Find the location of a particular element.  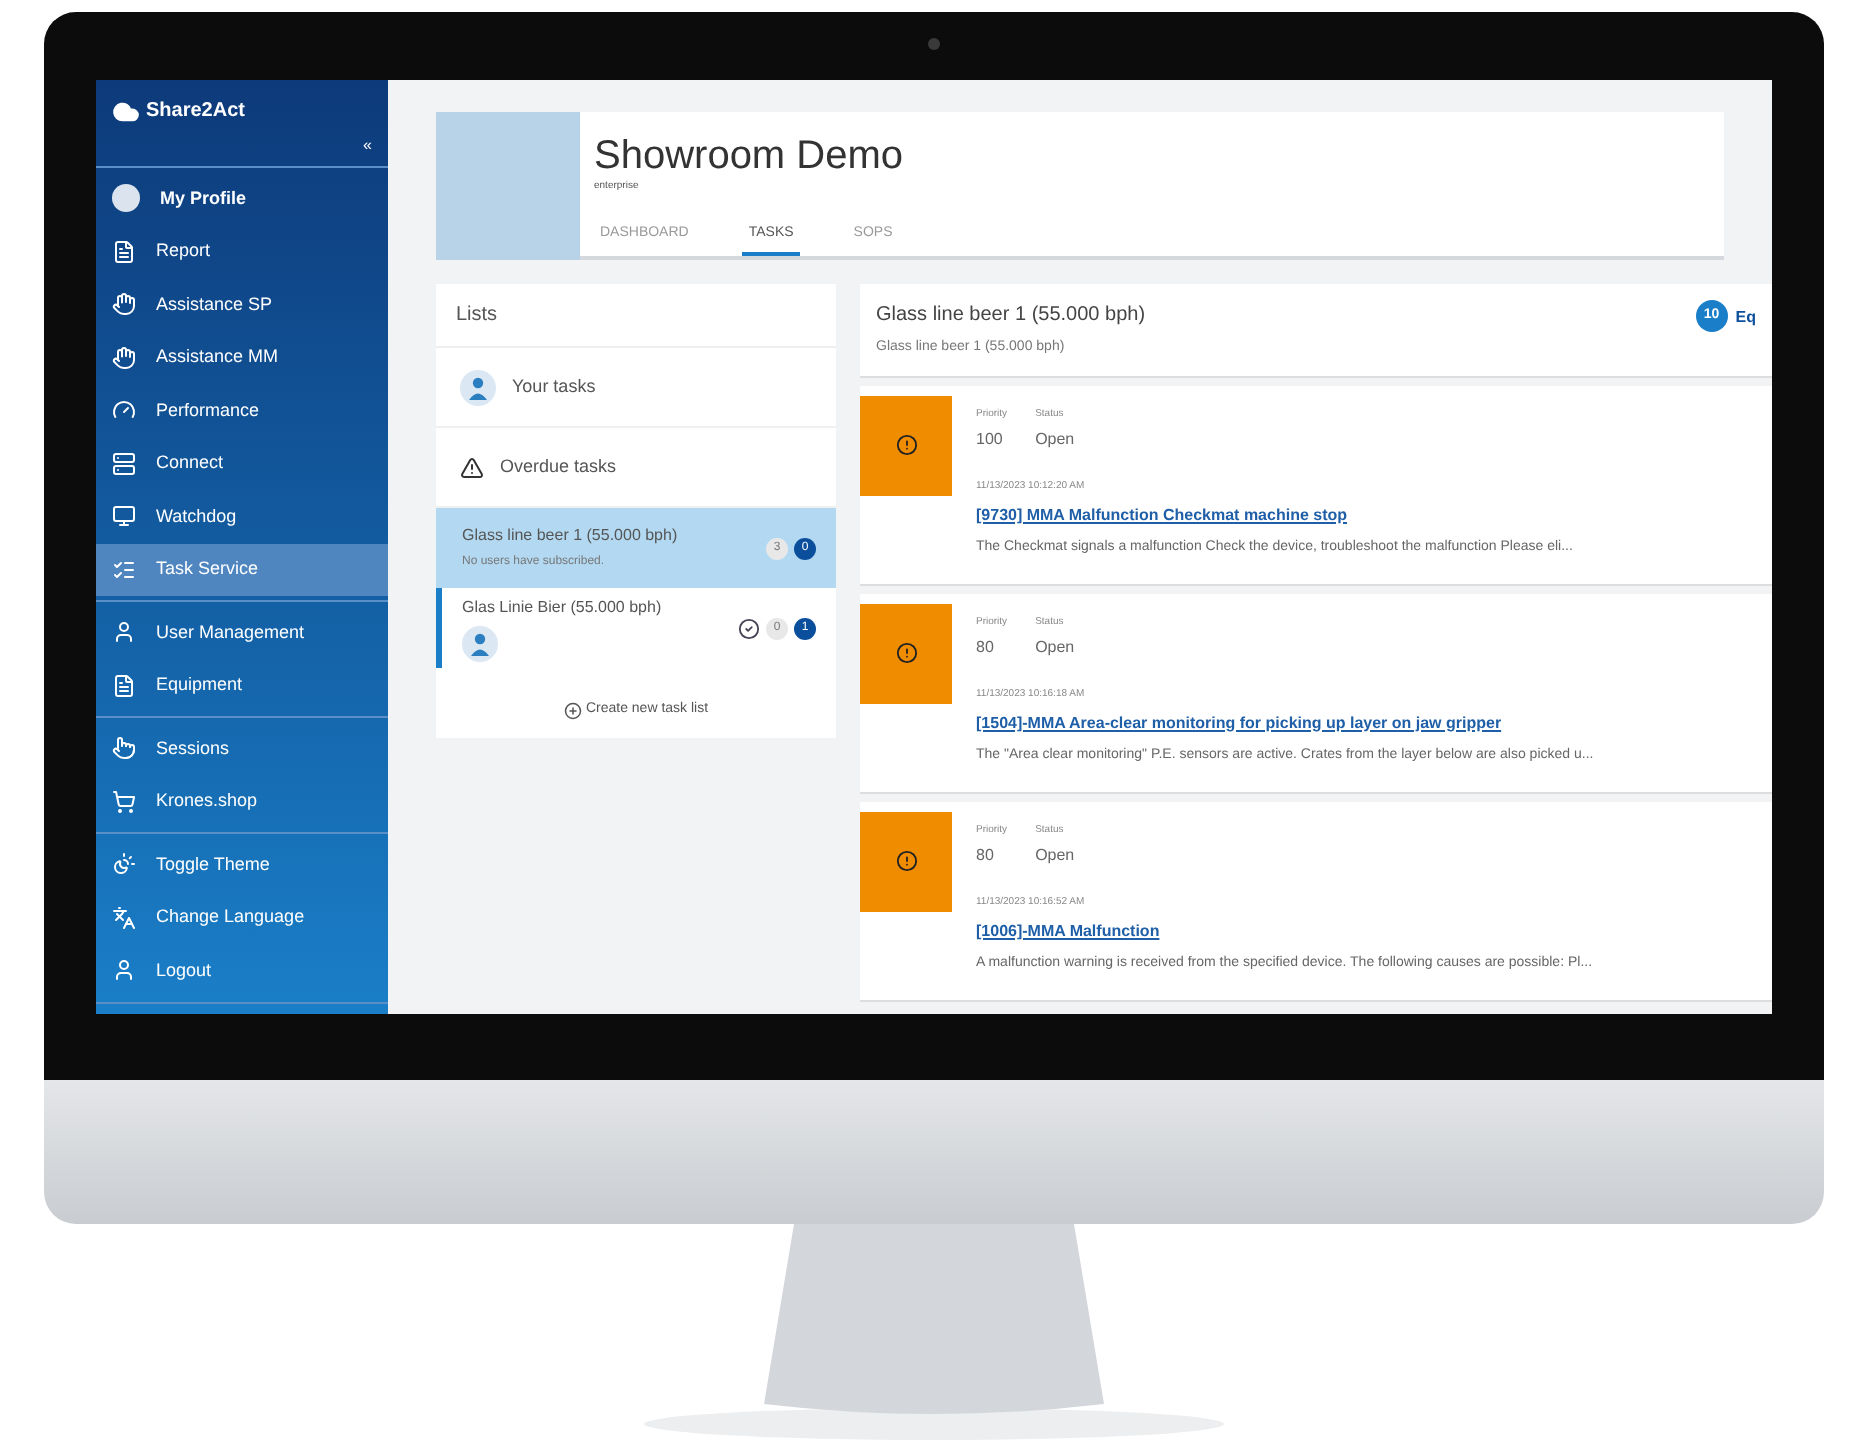

task-title-link: [1504]-MMA Area-clear monitoring for picking up layer on jaw gripper is located at coordinates (1285, 723).